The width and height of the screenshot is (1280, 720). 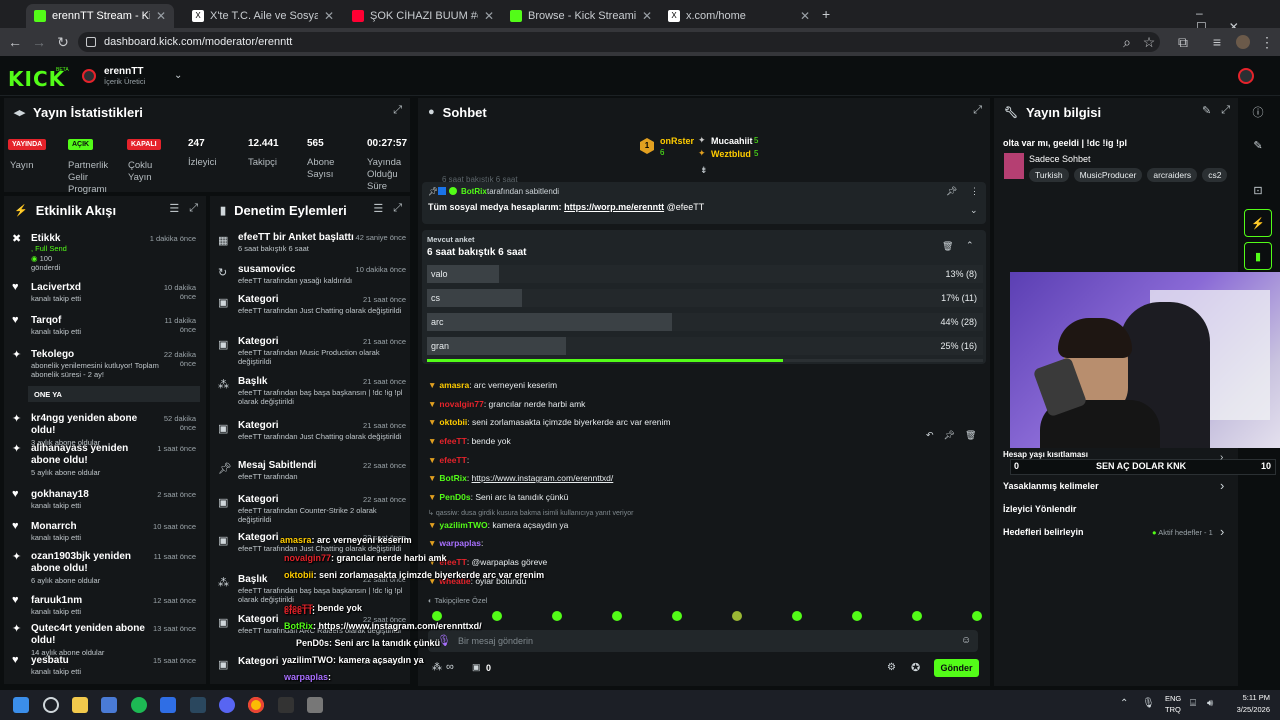 What do you see at coordinates (930, 438) in the screenshot?
I see `reply-icon: ↶` at bounding box center [930, 438].